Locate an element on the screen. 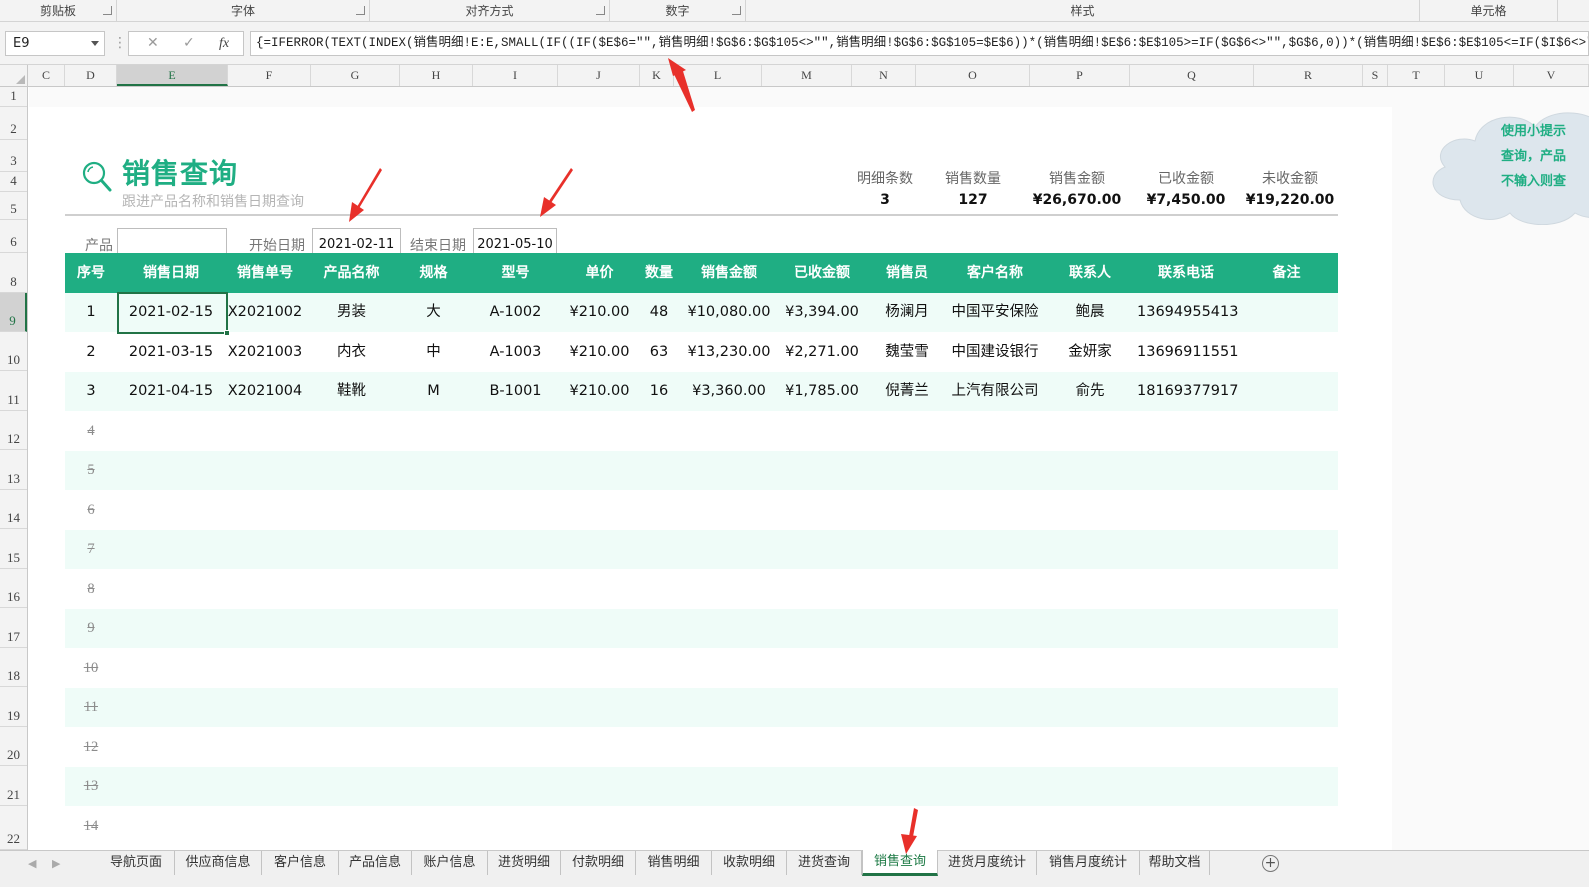  sheet-tab: 收款明细 is located at coordinates (749, 863).